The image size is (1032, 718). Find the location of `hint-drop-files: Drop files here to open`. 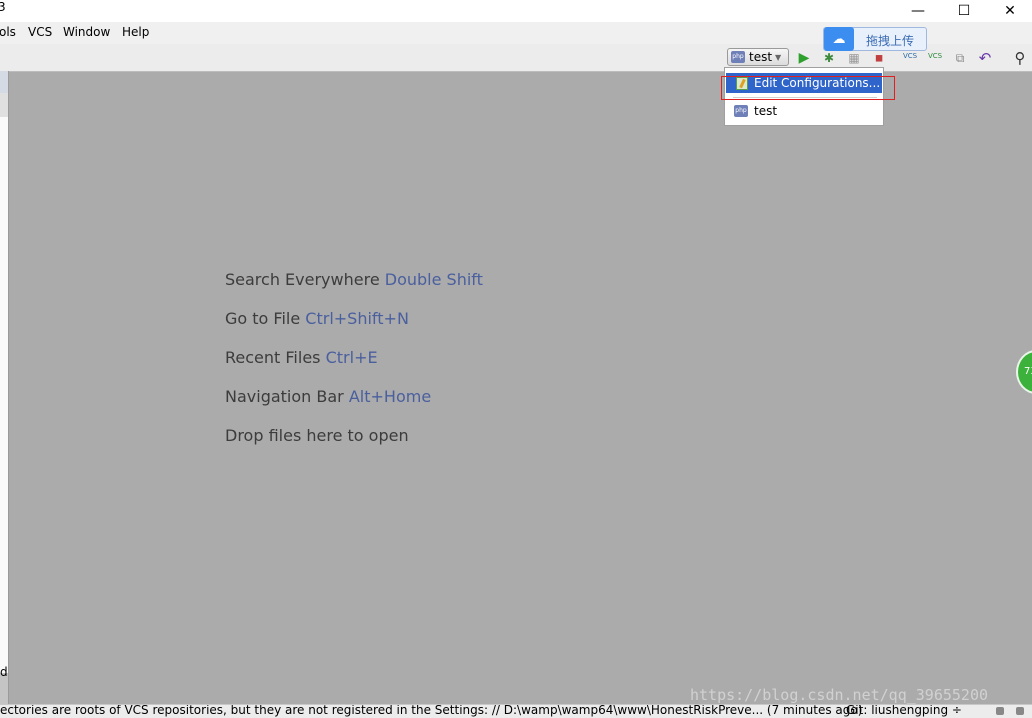

hint-drop-files: Drop files here to open is located at coordinates (317, 435).